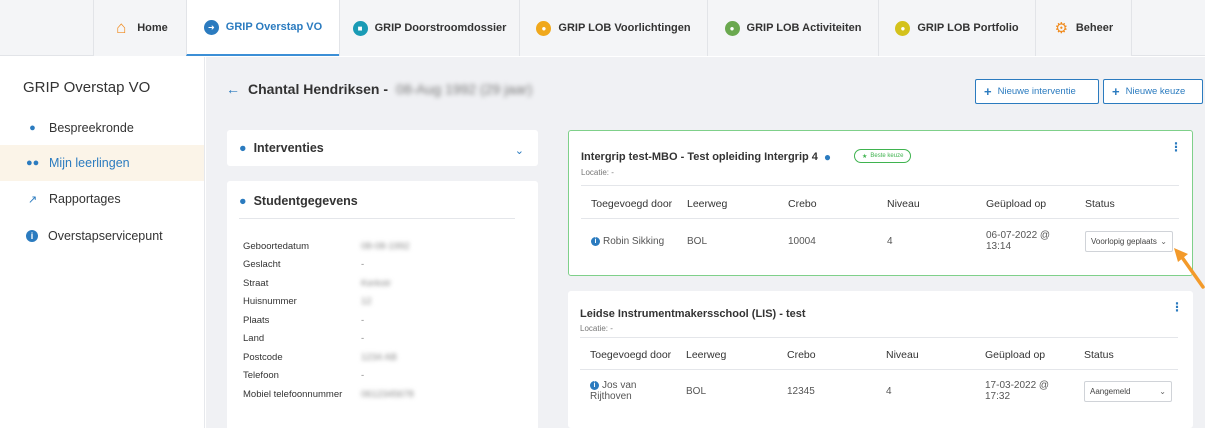 This screenshot has width=1205, height=428. Describe the element at coordinates (613, 28) in the screenshot. I see `tab-grip-lob-voorlichtingen: ● GRIP LOB Voorlichtingen` at that location.